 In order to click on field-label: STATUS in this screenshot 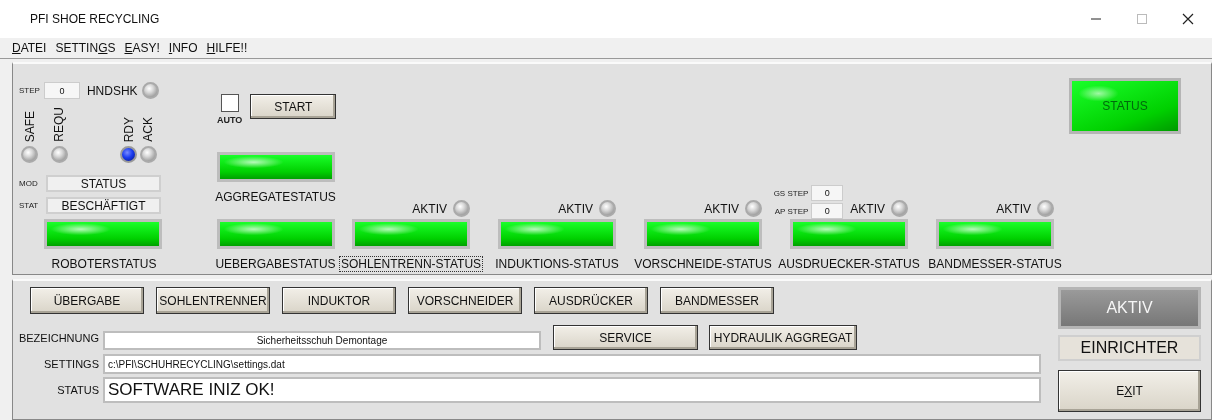, I will do `click(77, 390)`.